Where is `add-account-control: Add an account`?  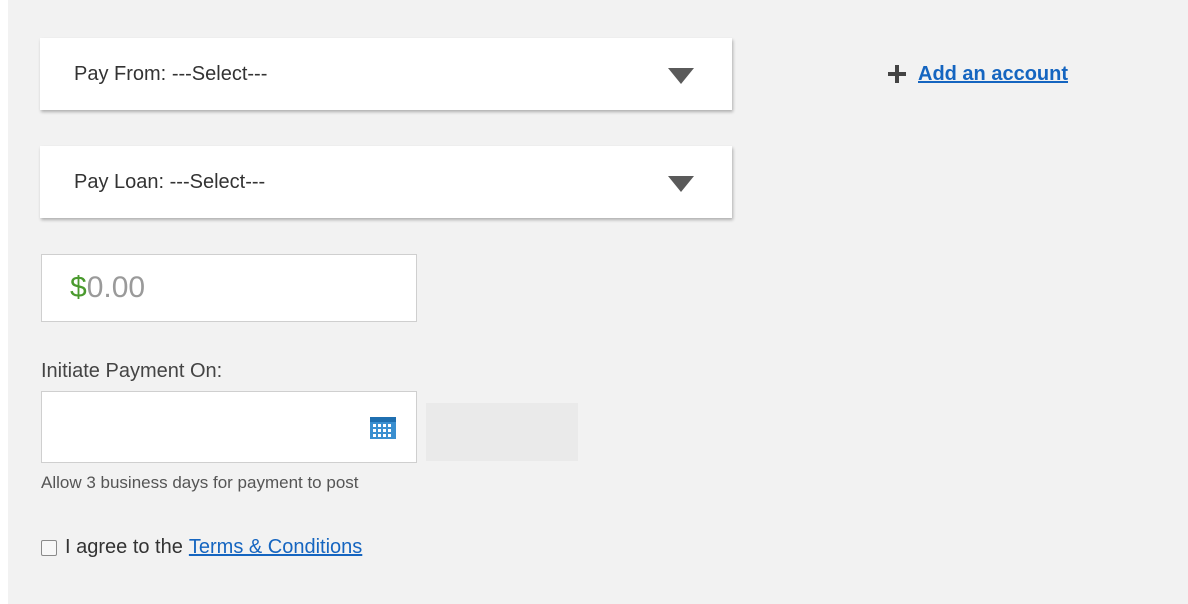 add-account-control: Add an account is located at coordinates (978, 74).